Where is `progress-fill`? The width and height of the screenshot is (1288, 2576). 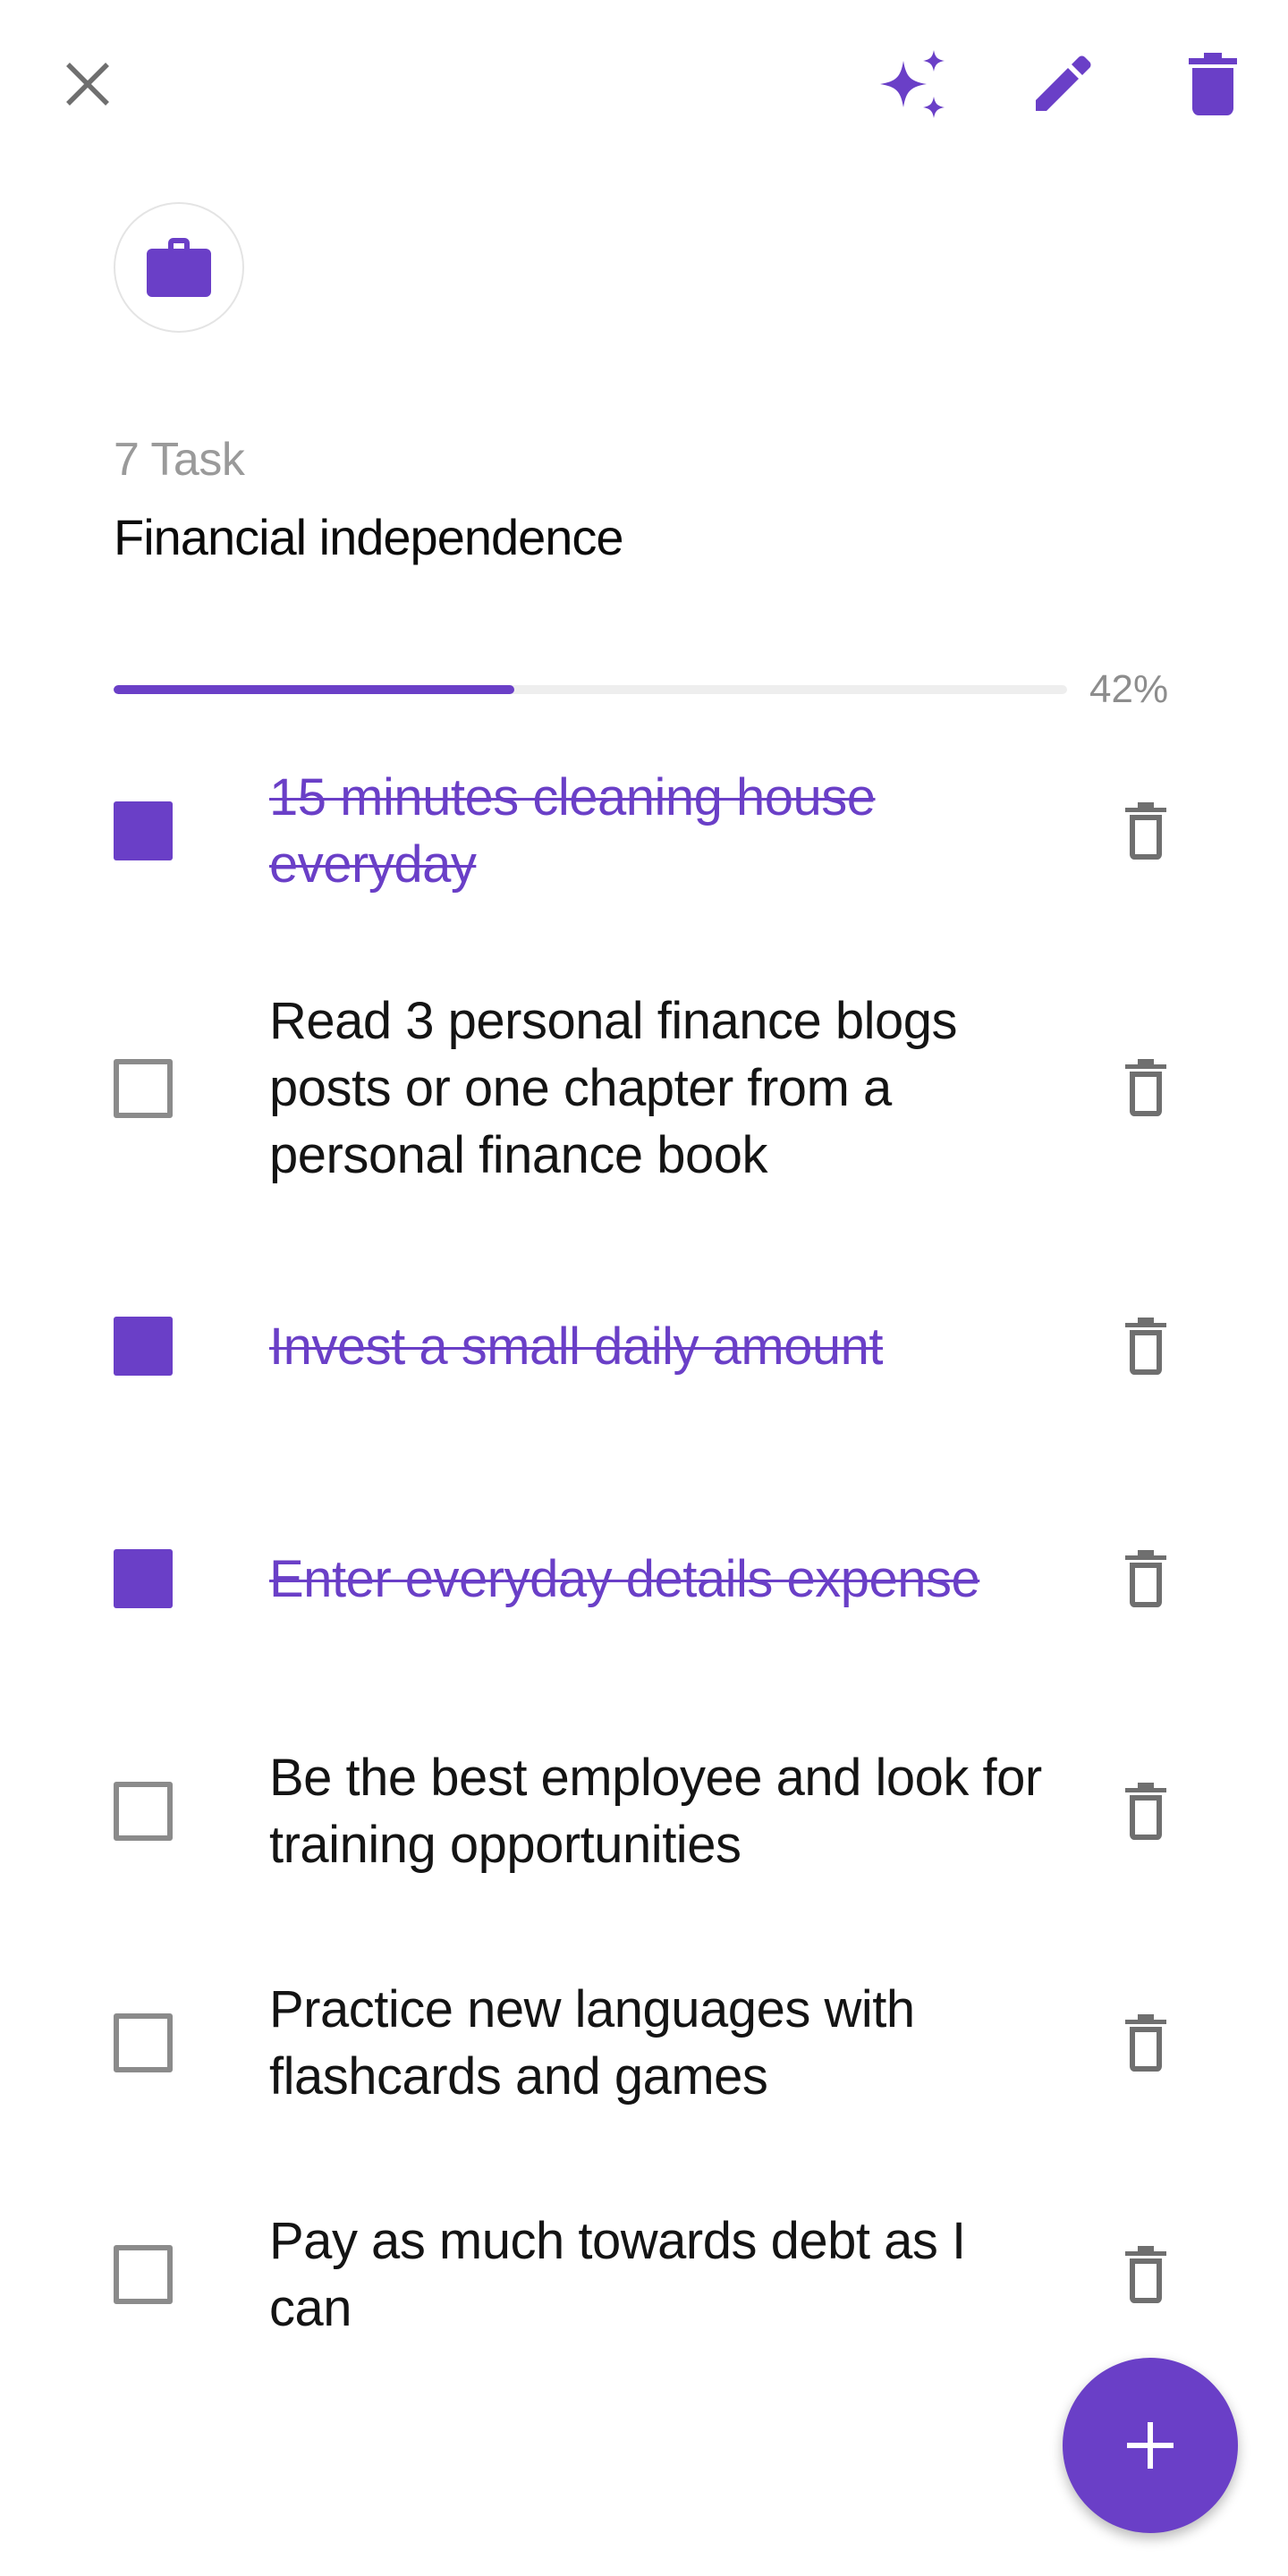 progress-fill is located at coordinates (314, 689).